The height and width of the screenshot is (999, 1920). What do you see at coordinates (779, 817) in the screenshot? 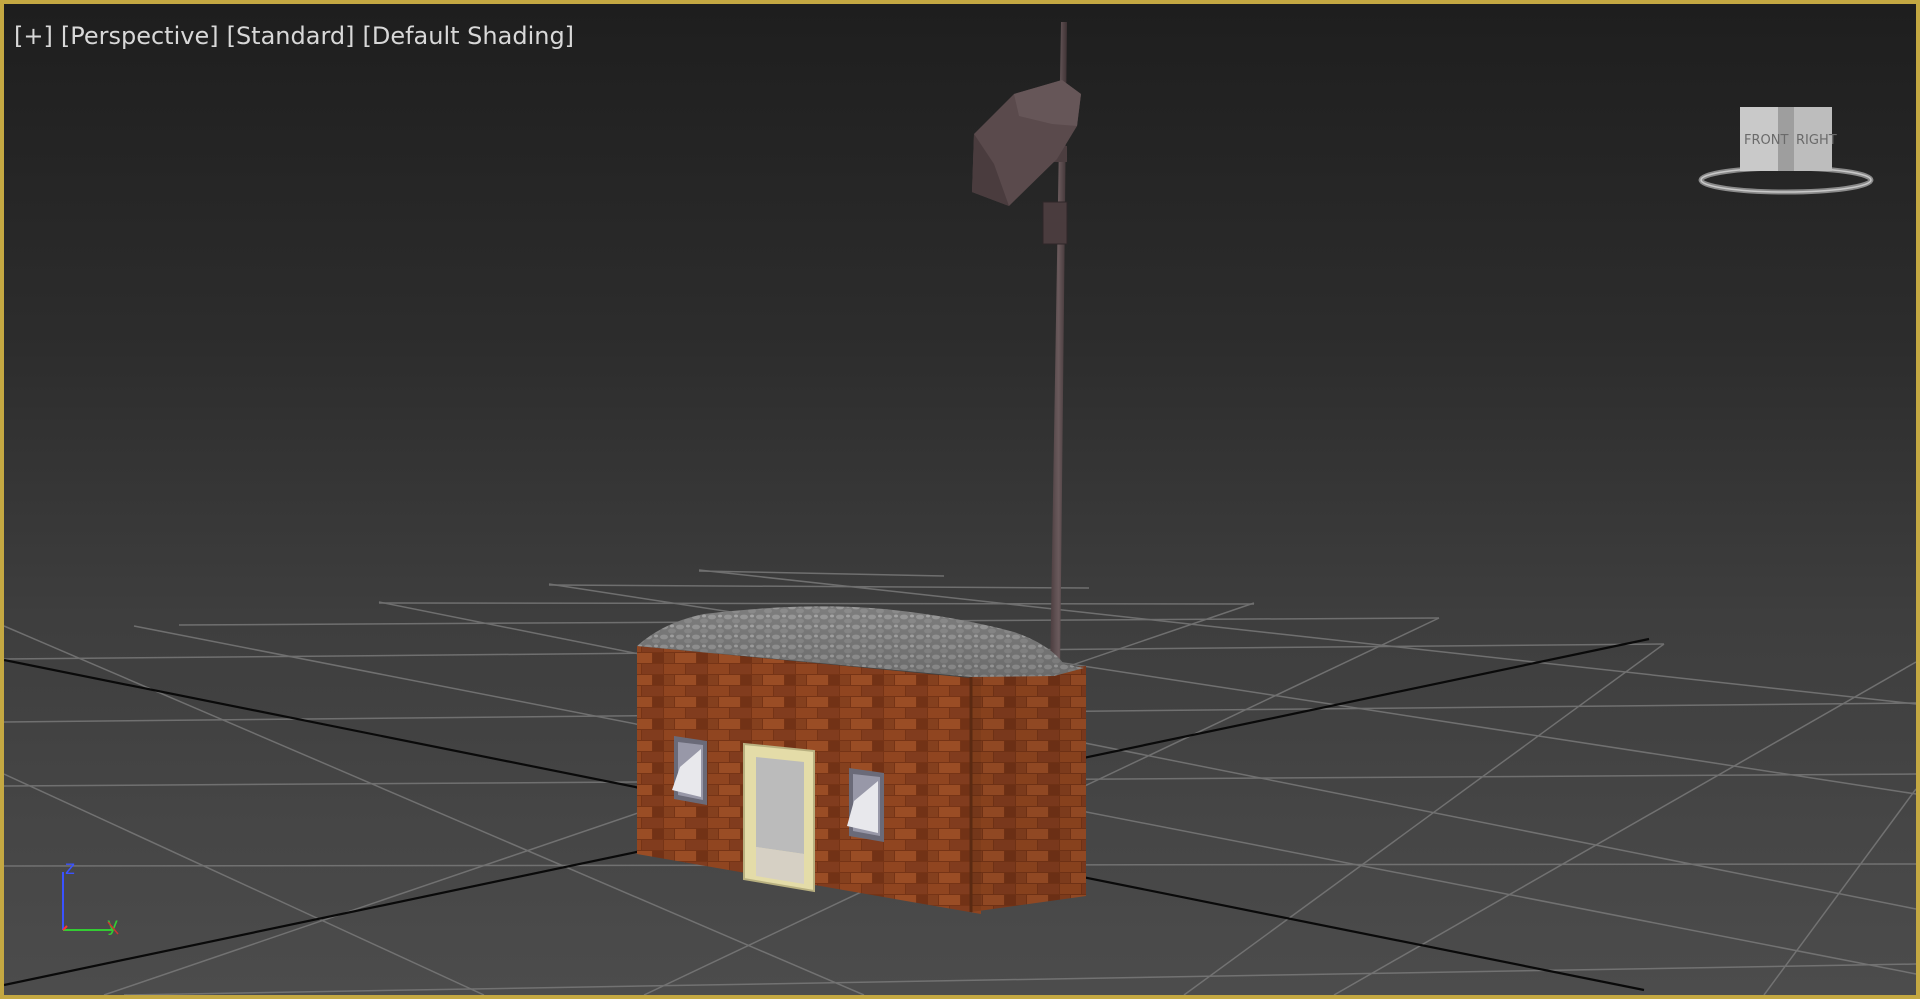
I see `door` at bounding box center [779, 817].